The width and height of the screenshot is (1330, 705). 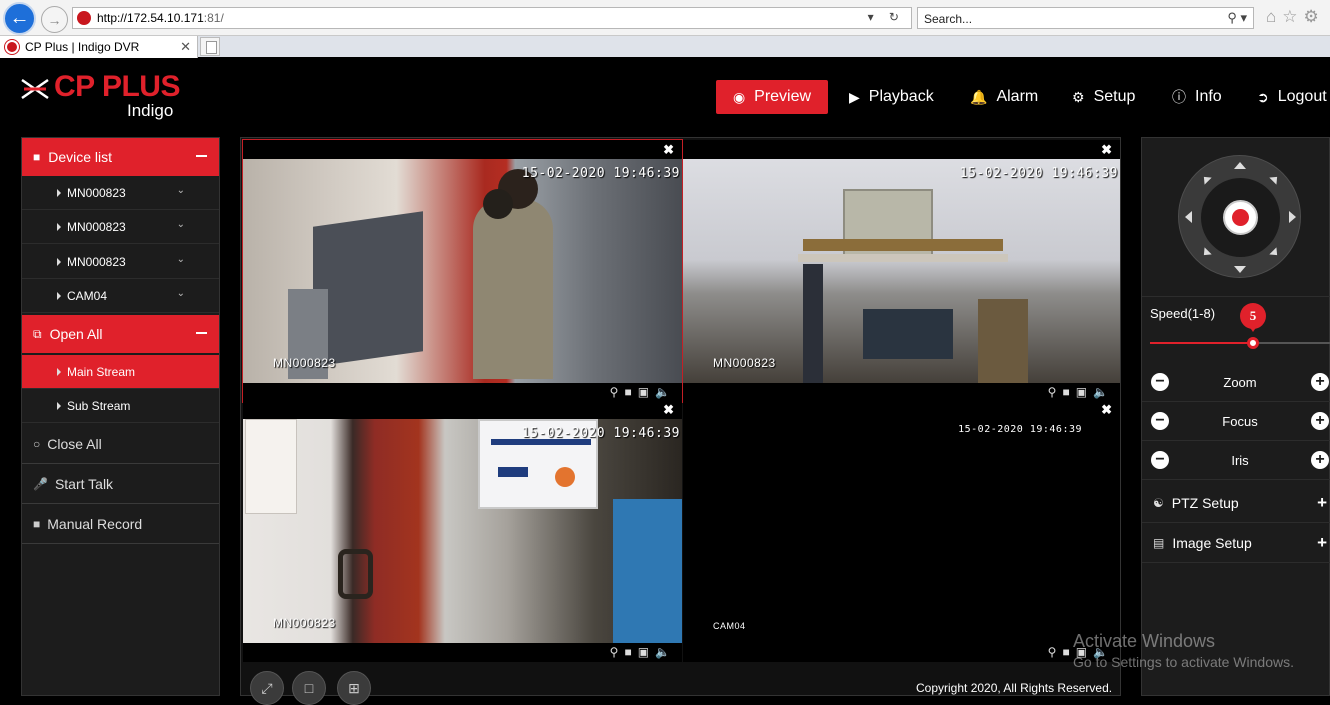 What do you see at coordinates (1253, 343) in the screenshot?
I see `speed-slider-thumb` at bounding box center [1253, 343].